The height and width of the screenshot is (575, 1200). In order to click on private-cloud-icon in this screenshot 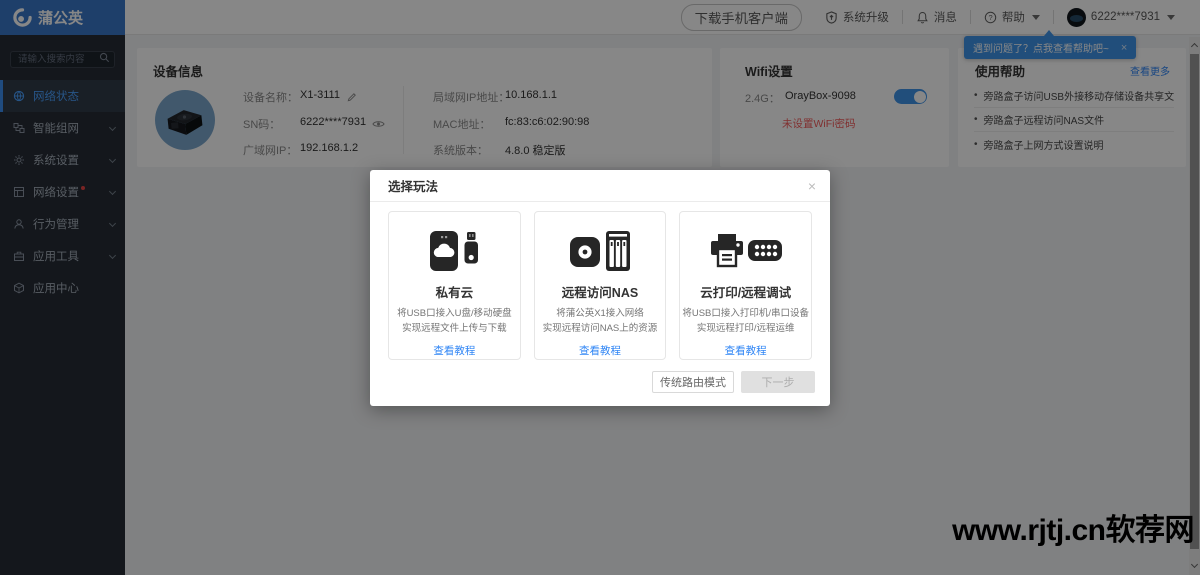, I will do `click(454, 251)`.